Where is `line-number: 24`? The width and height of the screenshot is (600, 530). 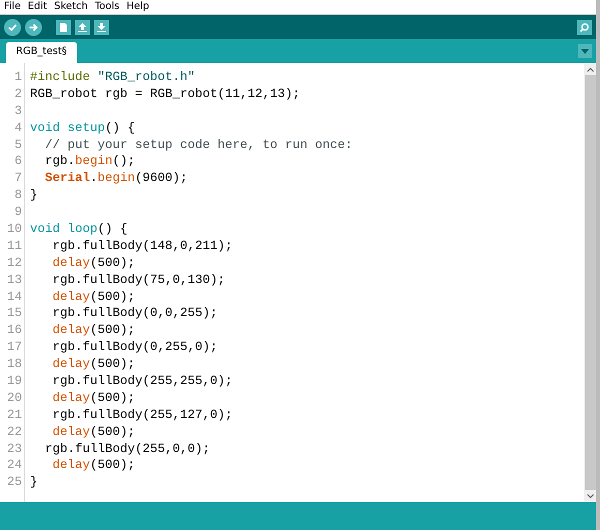 line-number: 24 is located at coordinates (14, 465).